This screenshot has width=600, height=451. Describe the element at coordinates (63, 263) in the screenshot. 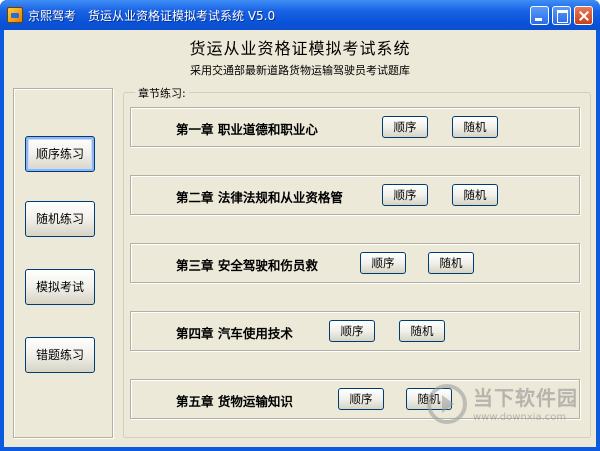

I see `mode-panel: 顺序练习 随机练习 模拟考试 错题练习` at that location.